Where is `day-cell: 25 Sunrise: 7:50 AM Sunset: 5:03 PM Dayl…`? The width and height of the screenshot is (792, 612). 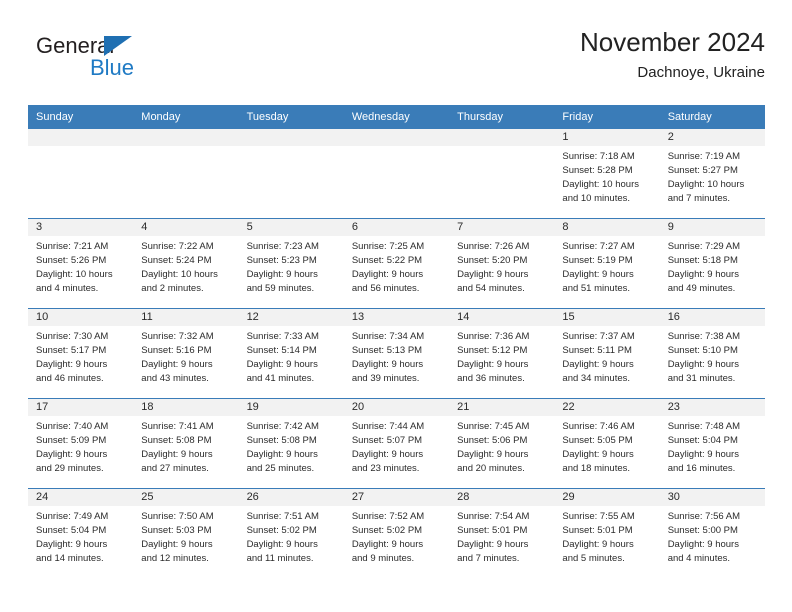
day-cell: 25 Sunrise: 7:50 AM Sunset: 5:03 PM Dayl… is located at coordinates (186, 533).